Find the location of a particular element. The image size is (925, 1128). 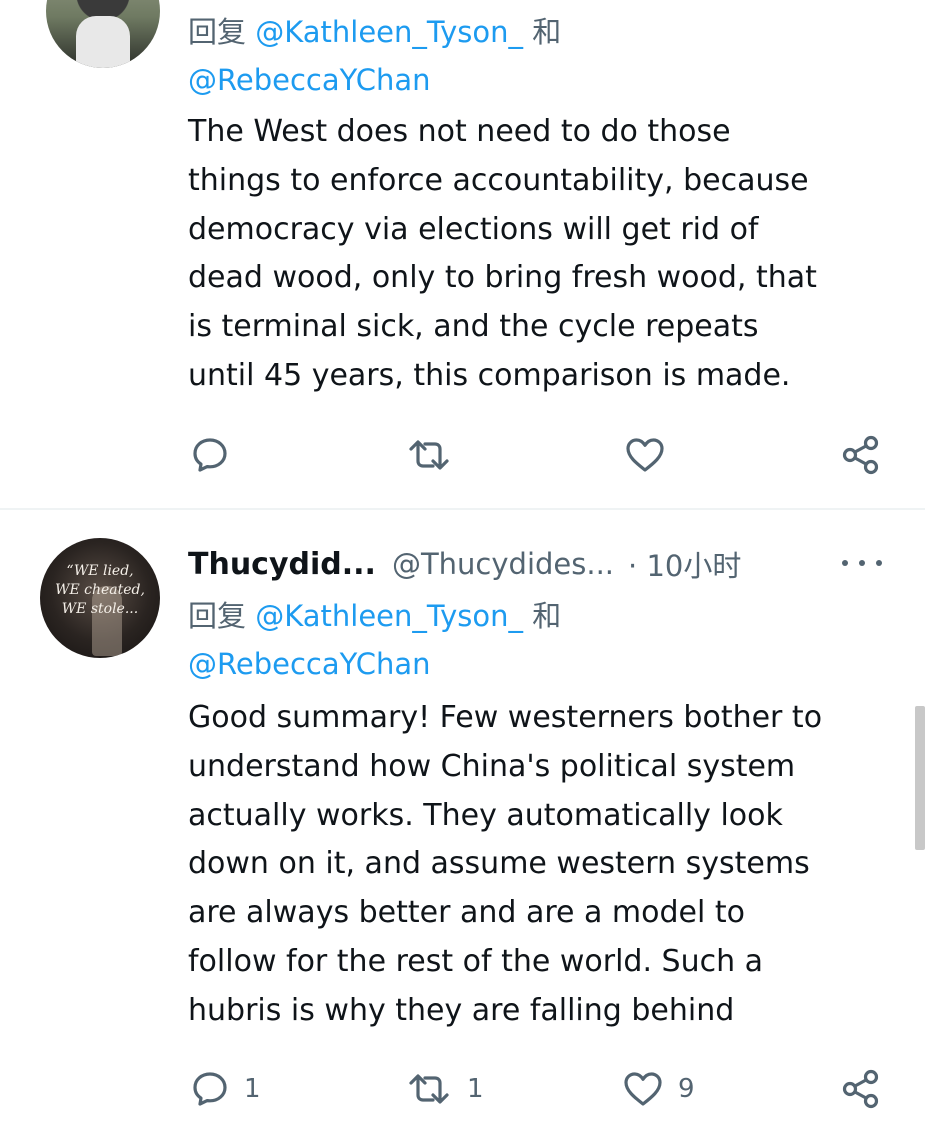

more-options-button is located at coordinates (862, 563).